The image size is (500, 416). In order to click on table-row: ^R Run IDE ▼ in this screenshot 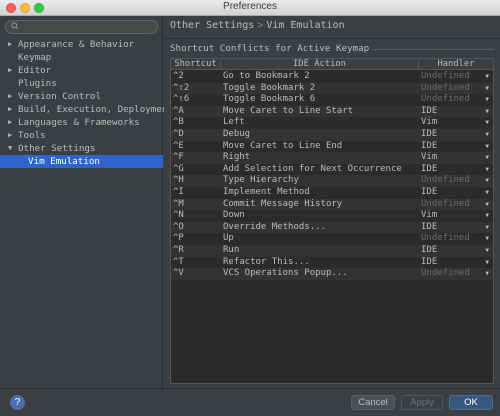, I will do `click(332, 251)`.